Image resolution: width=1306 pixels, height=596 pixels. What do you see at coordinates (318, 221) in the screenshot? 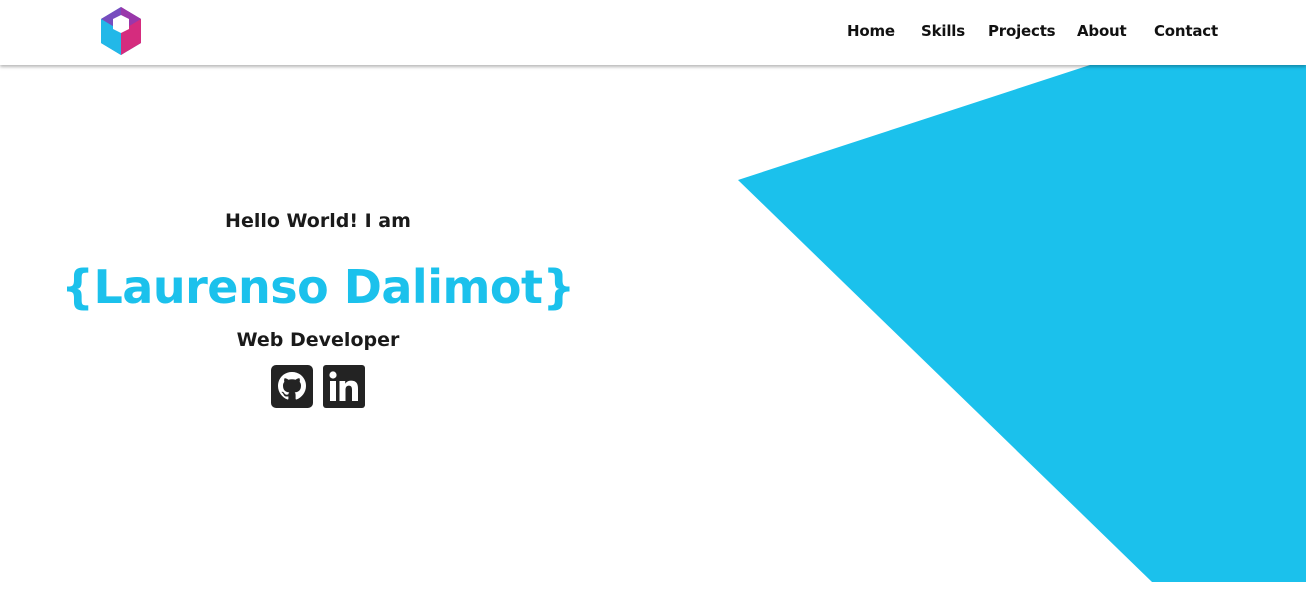
I see `hero-greeting: Hello World! I am` at bounding box center [318, 221].